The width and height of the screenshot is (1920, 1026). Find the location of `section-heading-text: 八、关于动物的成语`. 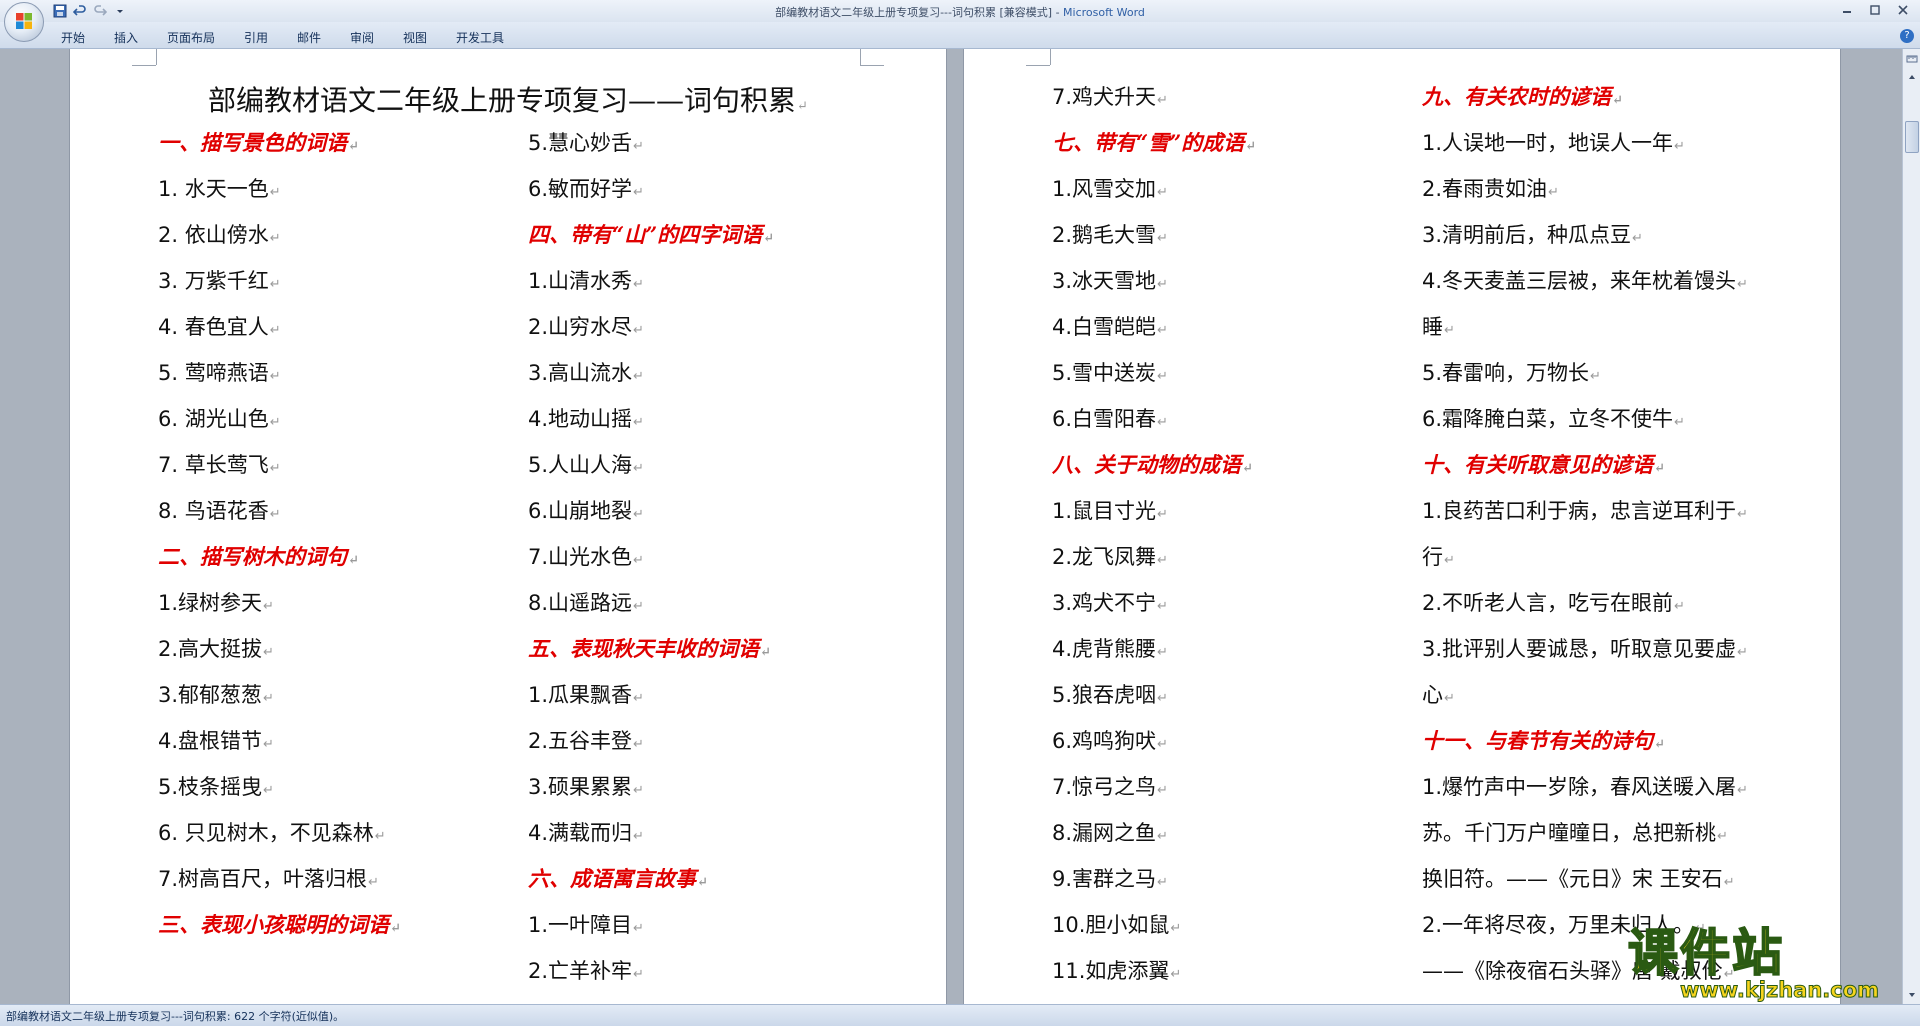

section-heading-text: 八、关于动物的成语 is located at coordinates (1146, 464).